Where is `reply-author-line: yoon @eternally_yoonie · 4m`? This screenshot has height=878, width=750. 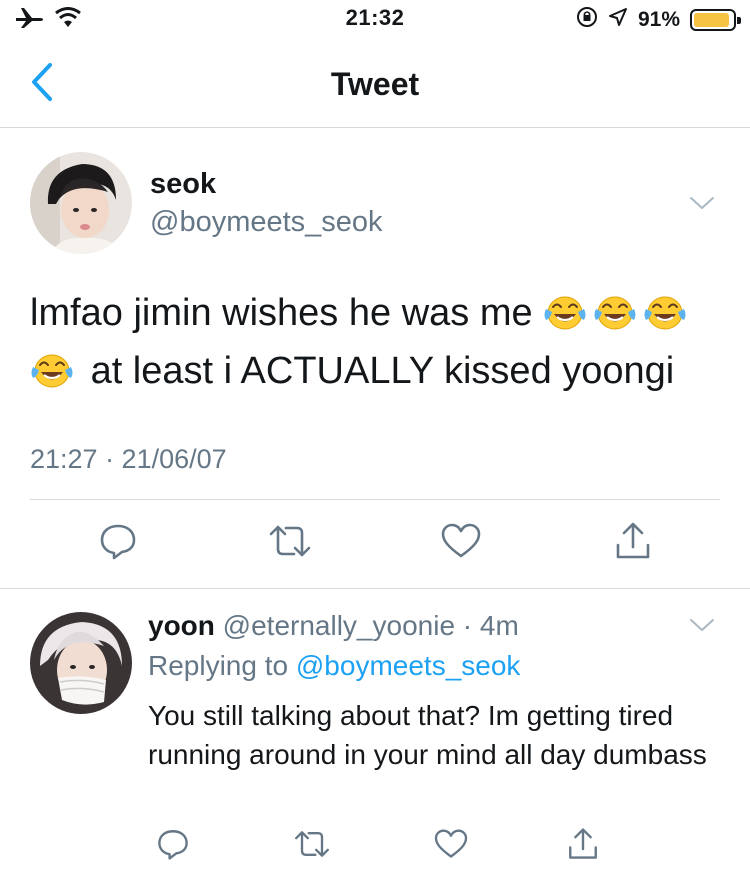
reply-author-line: yoon @eternally_yoonie · 4m is located at coordinates (333, 626).